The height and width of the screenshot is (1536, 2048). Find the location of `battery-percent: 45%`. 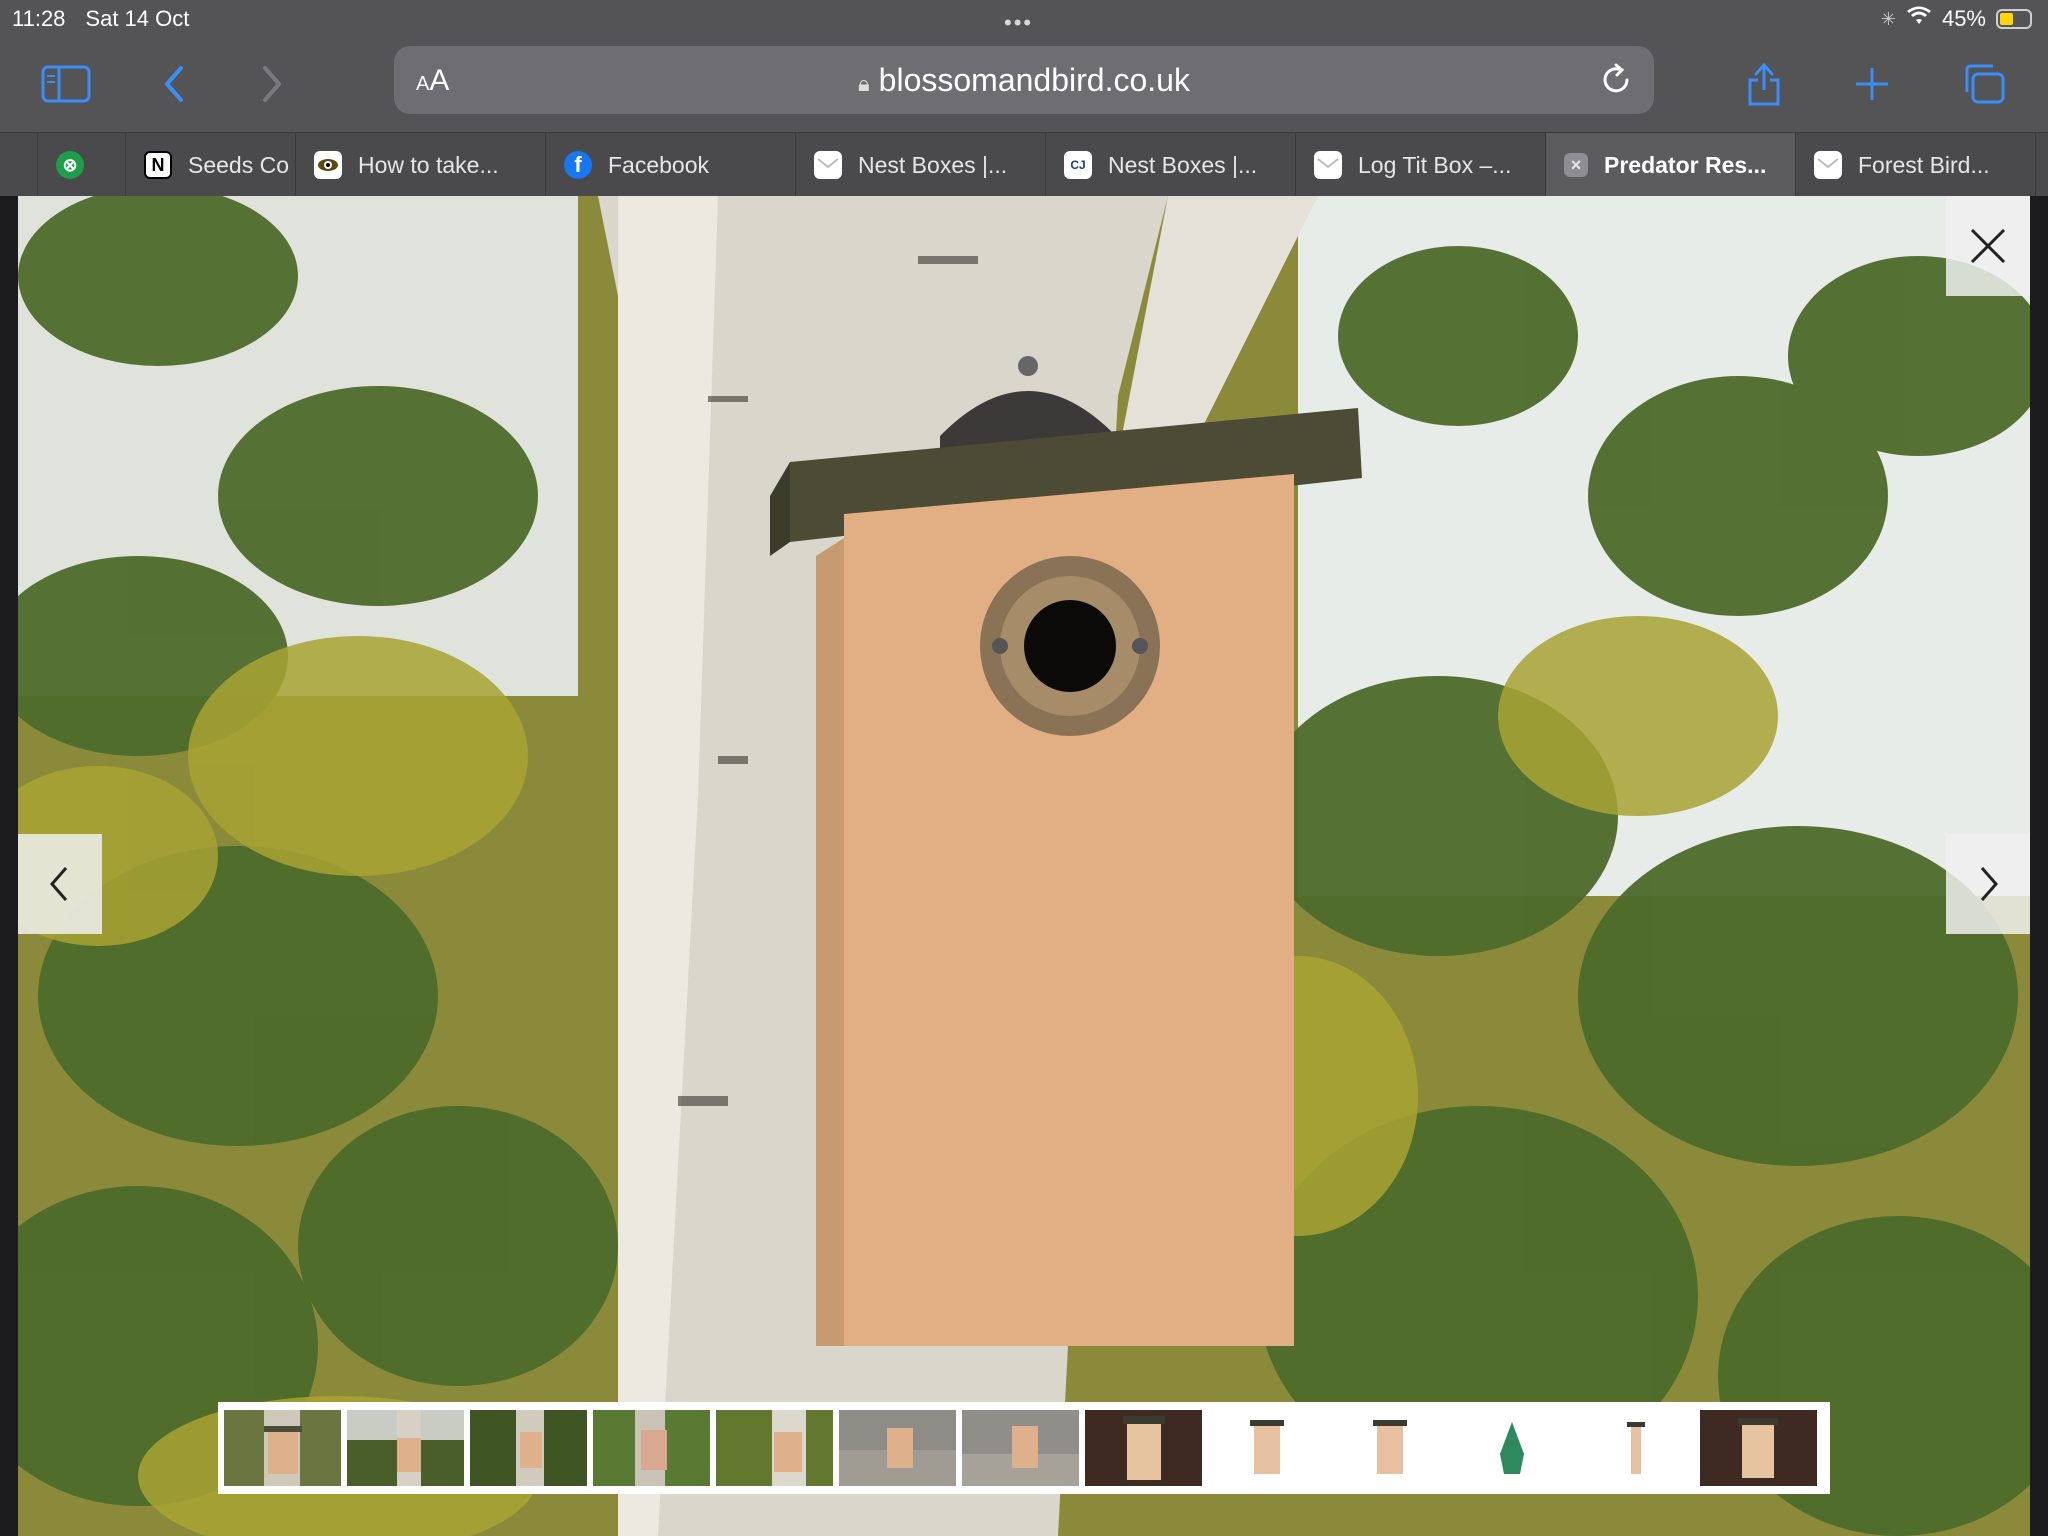

battery-percent: 45% is located at coordinates (1963, 18).